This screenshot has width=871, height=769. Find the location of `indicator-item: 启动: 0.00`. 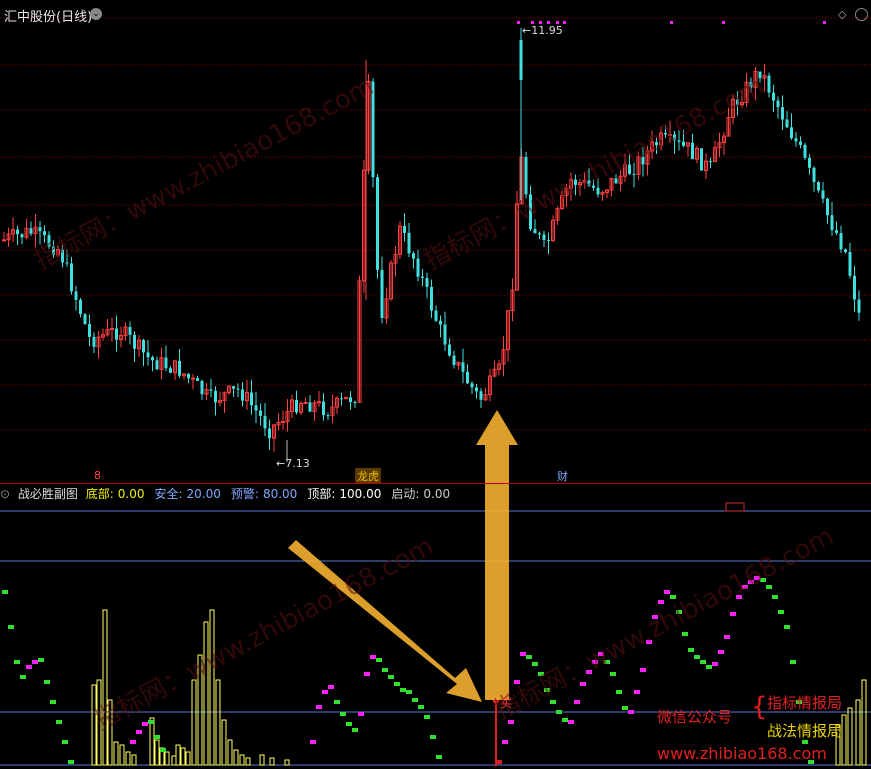

indicator-item: 启动: 0.00 is located at coordinates (423, 494).